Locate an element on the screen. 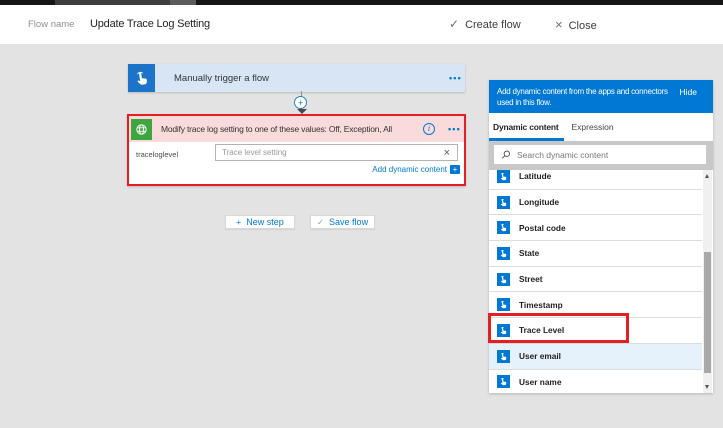 This screenshot has width=723, height=428. trigger-card: Manually trigger a flow ••• is located at coordinates (296, 78).